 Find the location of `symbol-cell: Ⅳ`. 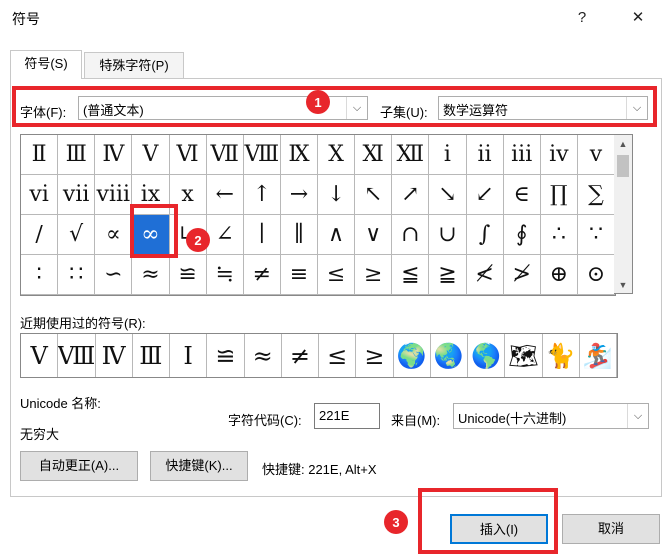

symbol-cell: Ⅳ is located at coordinates (114, 155).